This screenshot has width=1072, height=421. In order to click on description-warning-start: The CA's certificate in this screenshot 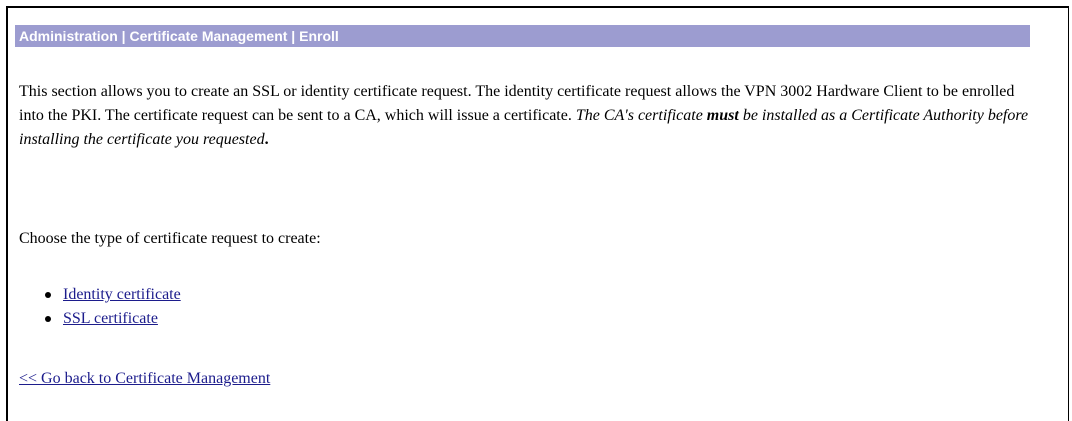, I will do `click(639, 115)`.